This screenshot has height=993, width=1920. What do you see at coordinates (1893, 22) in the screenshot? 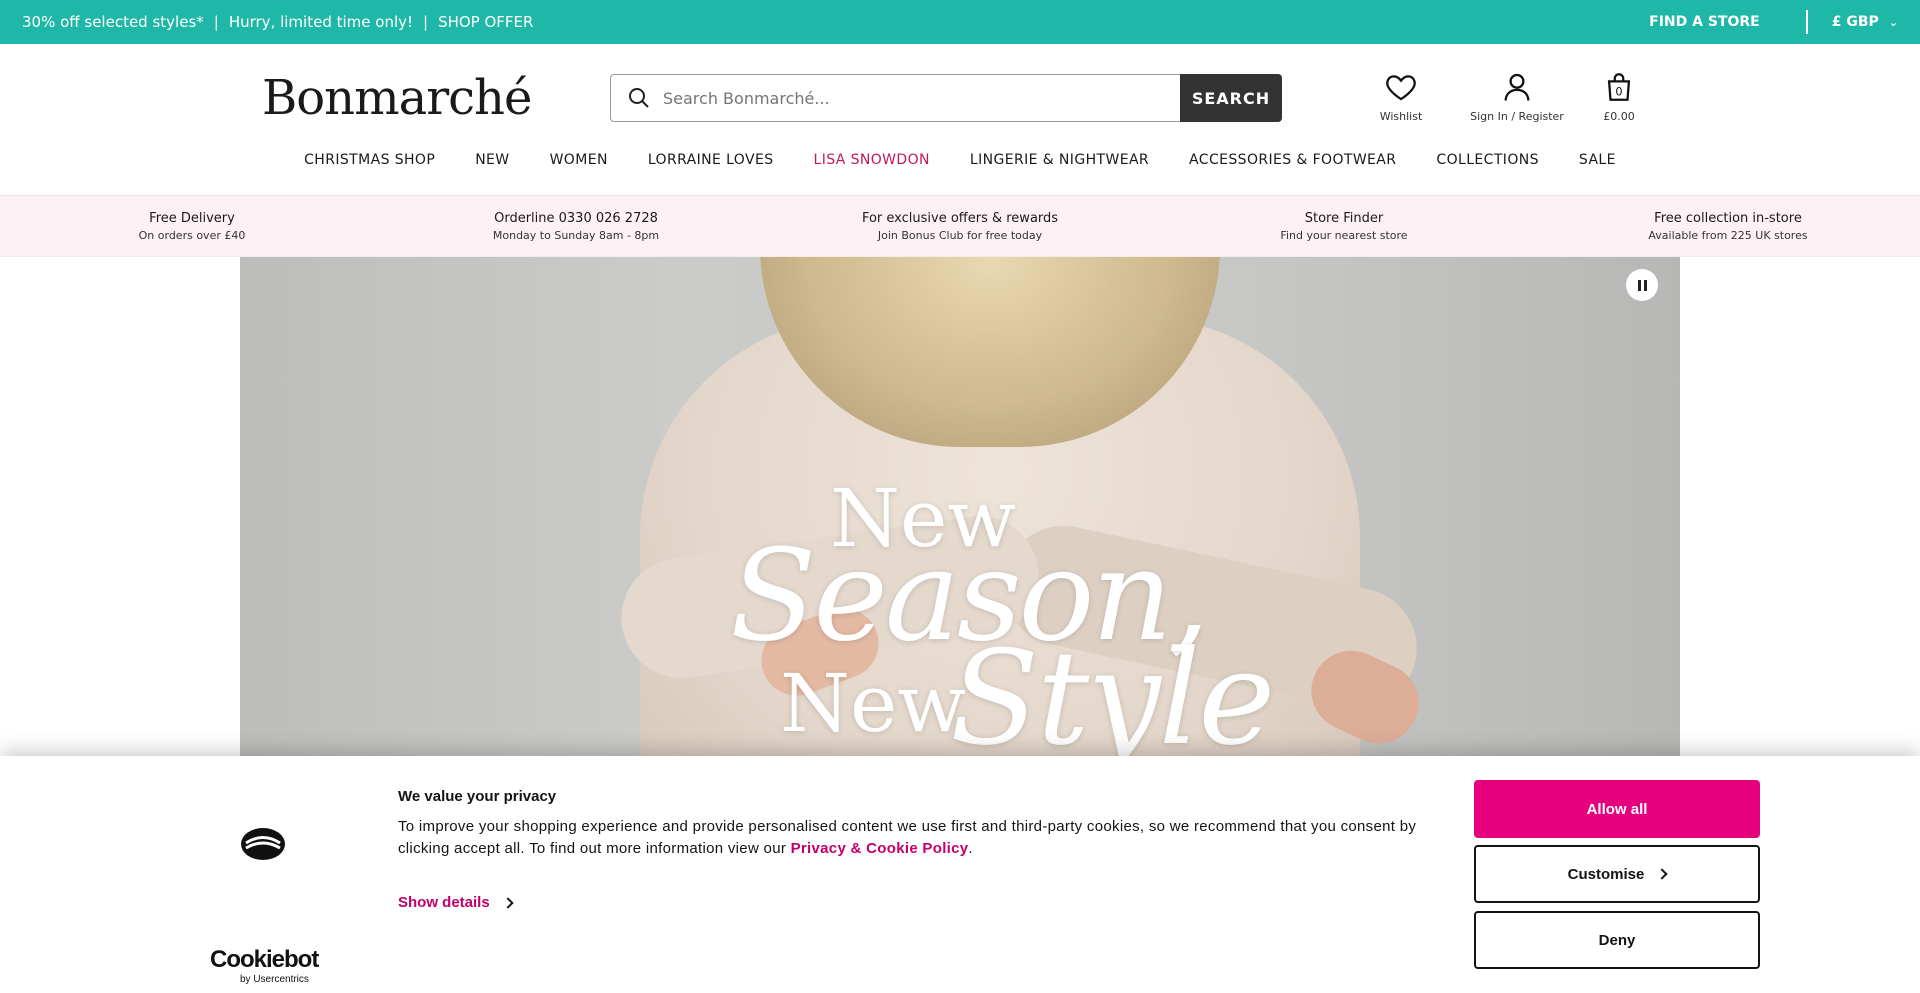
I see `chevron-down-icon: ⌄` at bounding box center [1893, 22].